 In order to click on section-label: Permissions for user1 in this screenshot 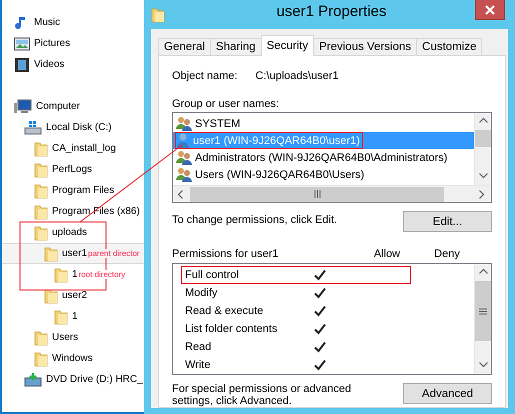, I will do `click(226, 254)`.